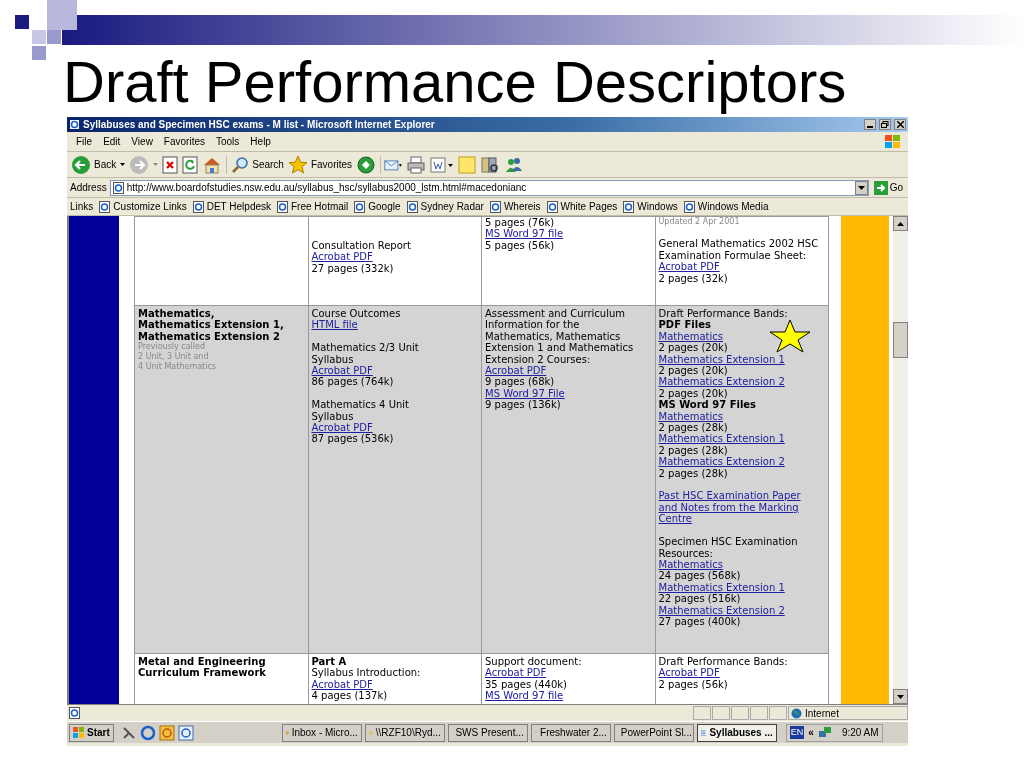 The image size is (1024, 768). What do you see at coordinates (190, 164) in the screenshot?
I see `refresh-icon` at bounding box center [190, 164].